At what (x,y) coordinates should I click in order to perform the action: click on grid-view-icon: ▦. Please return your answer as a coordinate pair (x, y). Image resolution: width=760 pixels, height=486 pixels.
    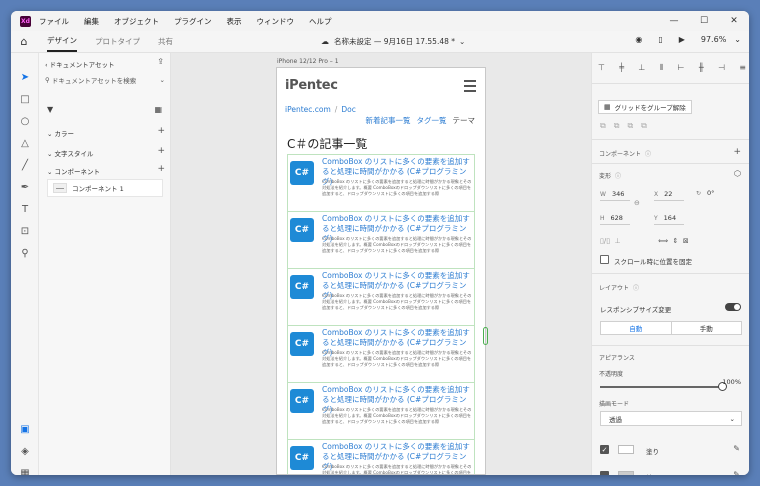
    Looking at the image, I should click on (158, 109).